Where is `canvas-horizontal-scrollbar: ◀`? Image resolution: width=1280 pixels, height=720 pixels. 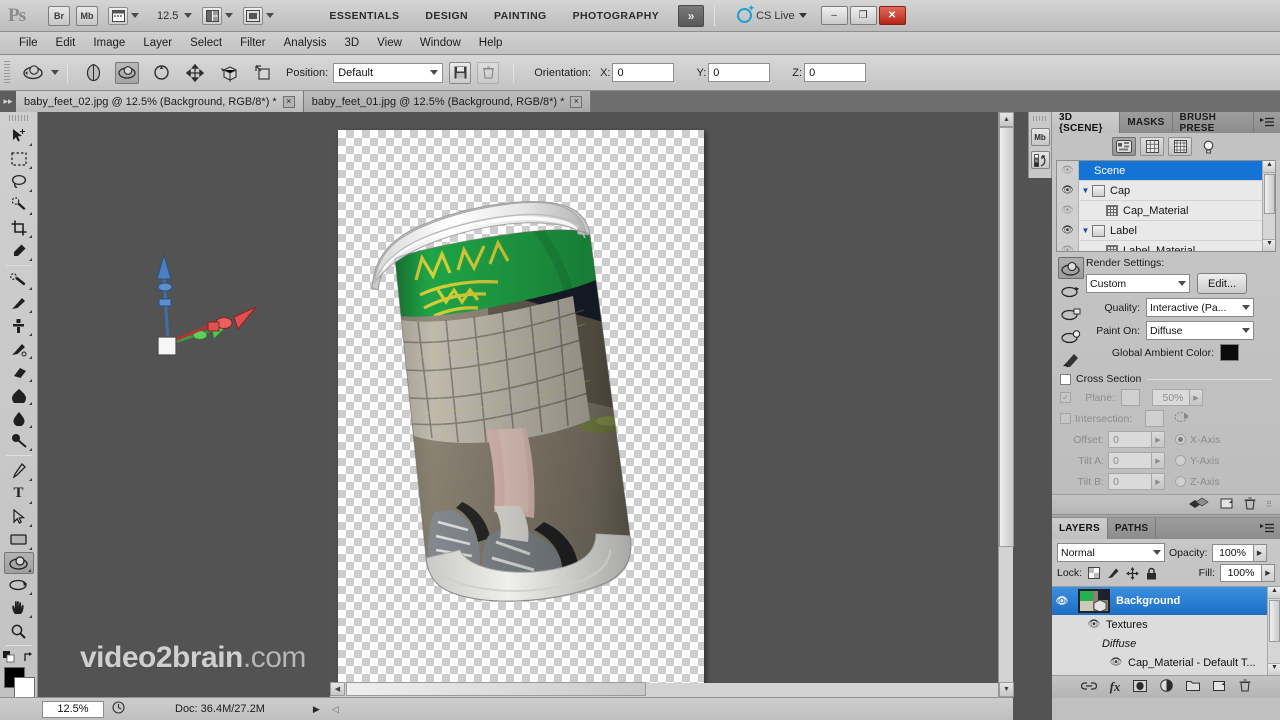
canvas-horizontal-scrollbar: ◀ is located at coordinates (664, 689).